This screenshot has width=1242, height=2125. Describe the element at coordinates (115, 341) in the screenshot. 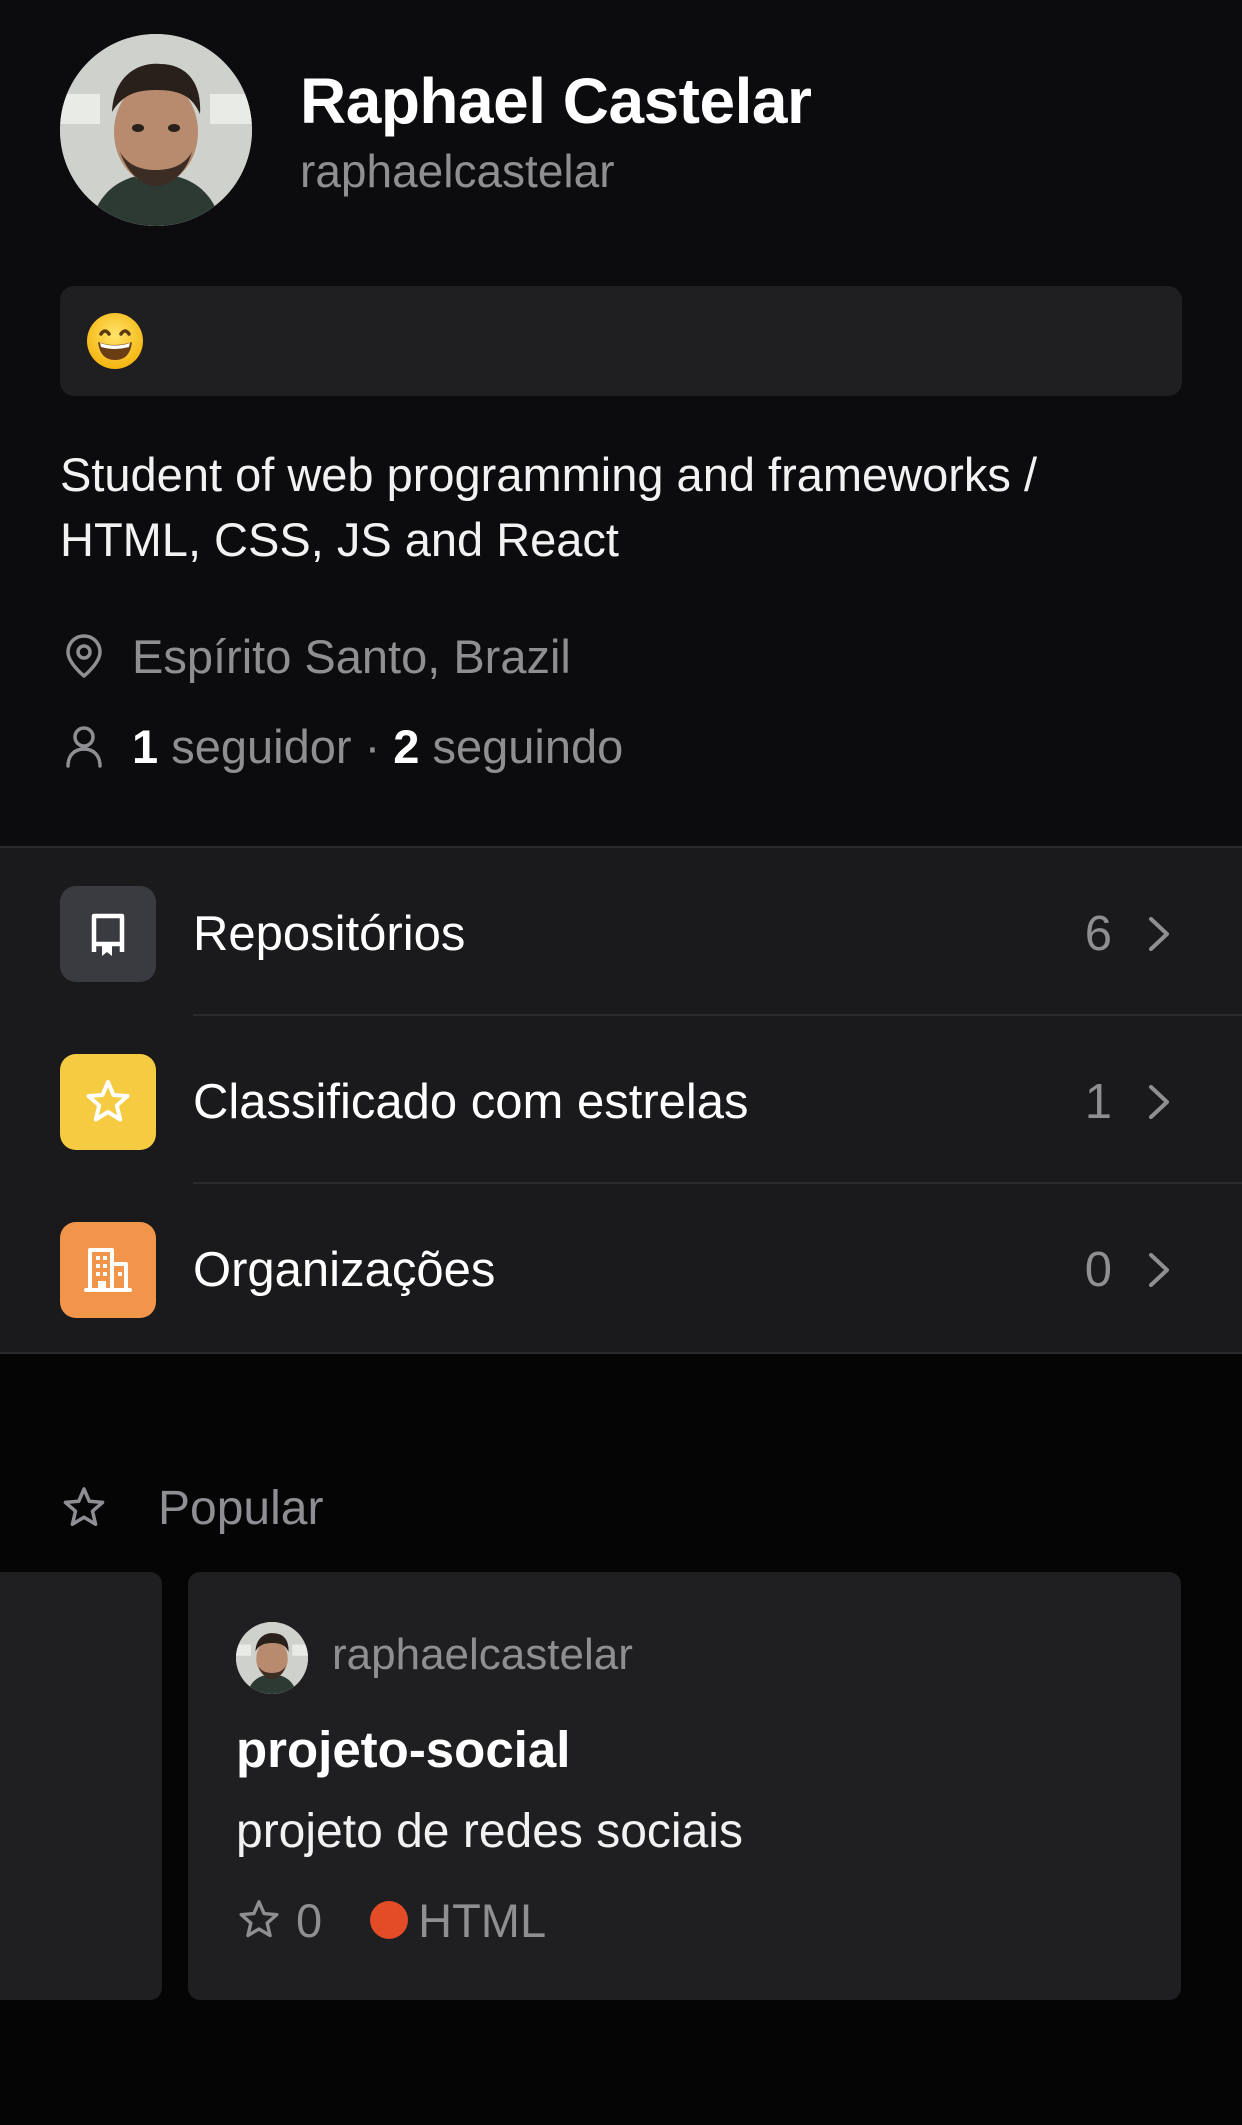

I see `grinning-face-icon` at that location.